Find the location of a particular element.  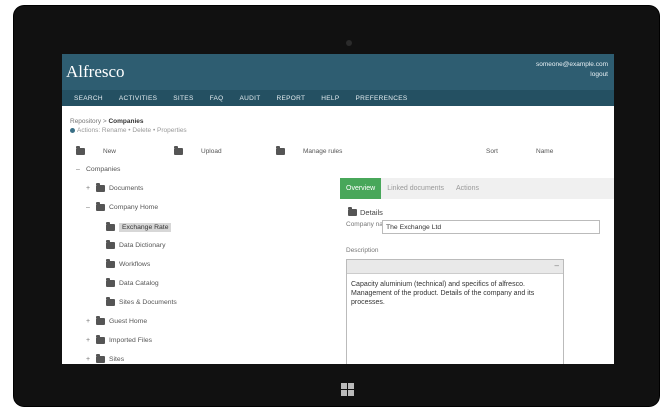

manage-label: Manage rules is located at coordinates (323, 151).